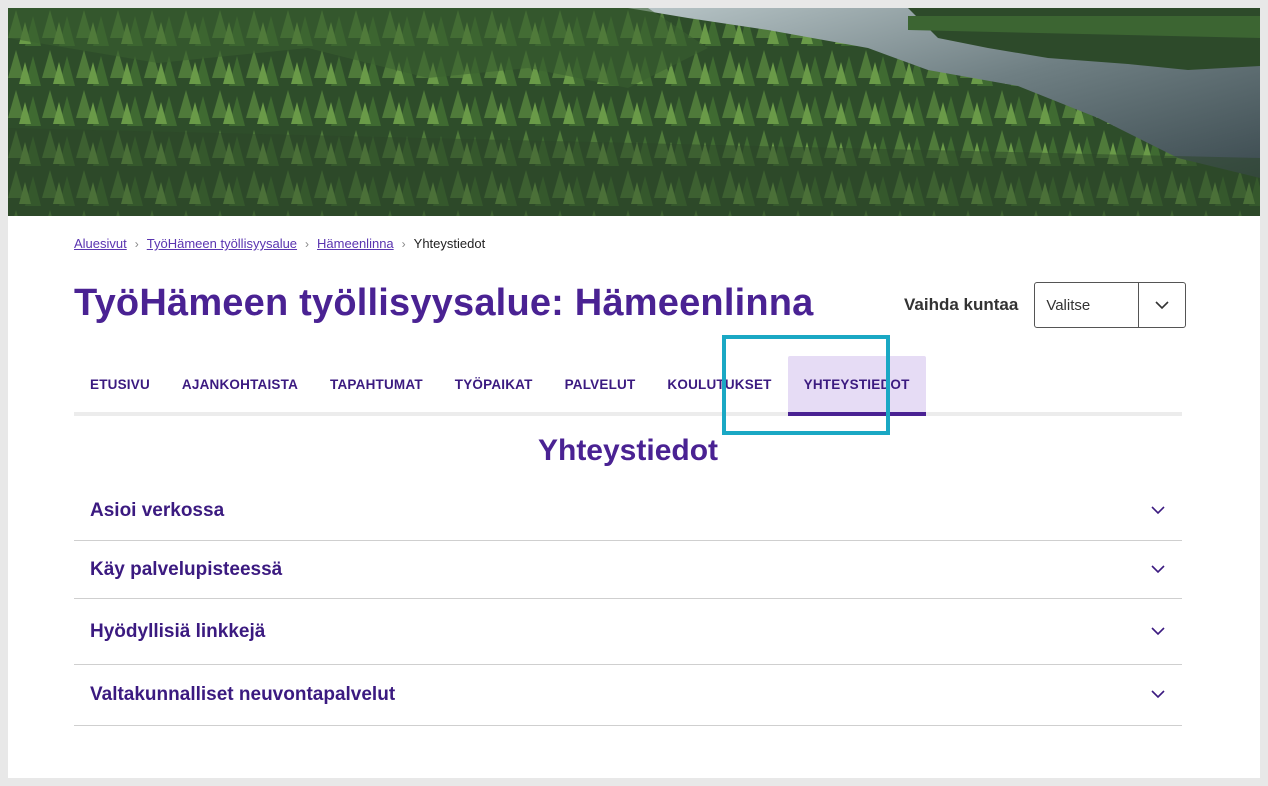 This screenshot has width=1268, height=786. I want to click on municipality-selector: Vaihda kuntaa Valitse, so click(1045, 305).